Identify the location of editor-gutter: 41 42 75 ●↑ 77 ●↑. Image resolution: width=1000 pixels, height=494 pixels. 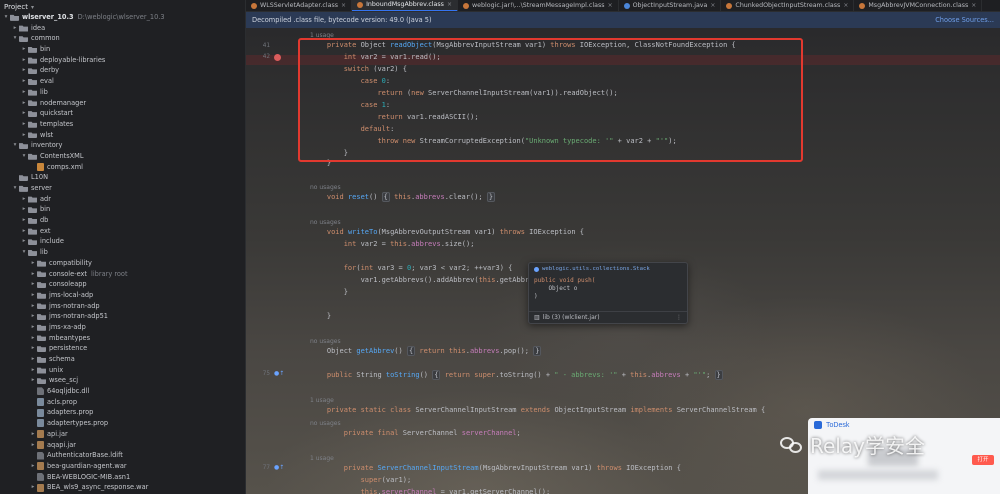
(268, 261).